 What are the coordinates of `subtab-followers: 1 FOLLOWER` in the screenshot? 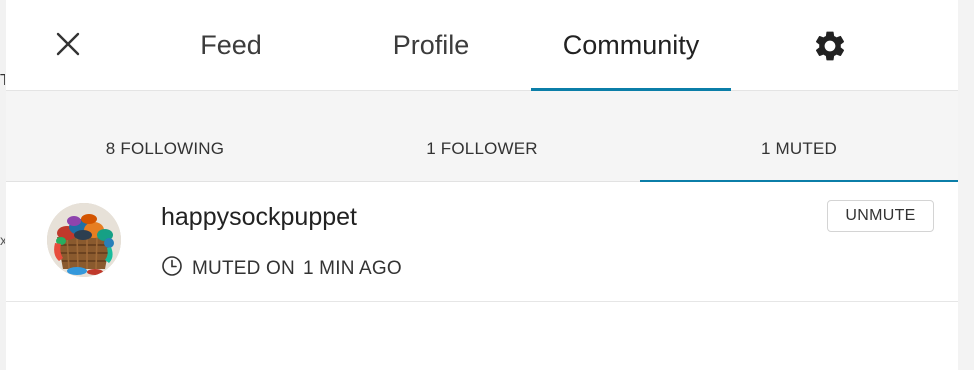 It's located at (482, 136).